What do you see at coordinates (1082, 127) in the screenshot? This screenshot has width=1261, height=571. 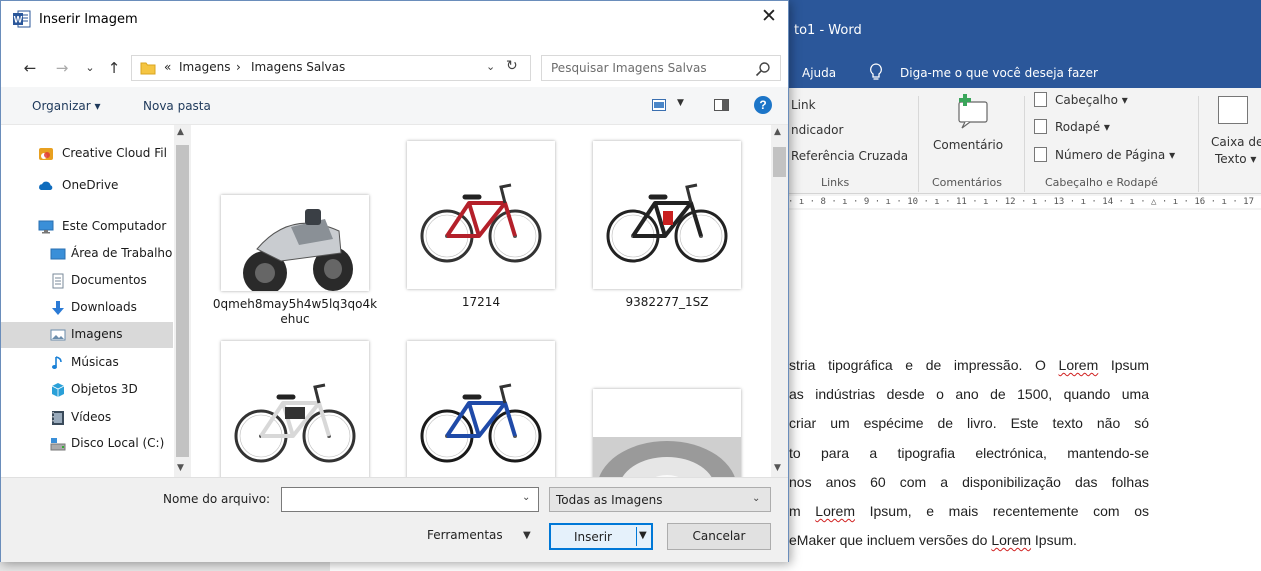 I see `footer-button: Rodapé ▾` at bounding box center [1082, 127].